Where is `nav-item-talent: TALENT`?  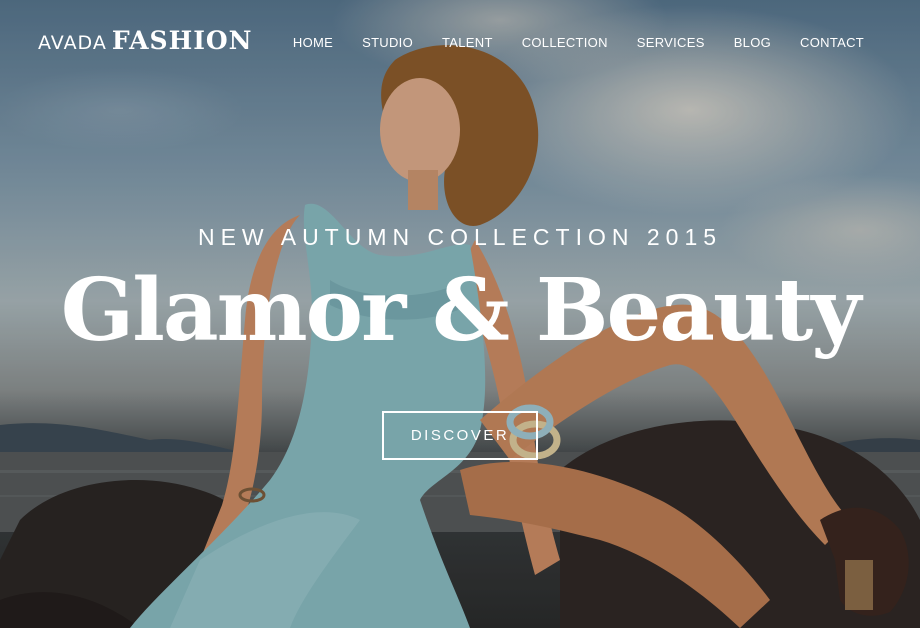
nav-item-talent: TALENT is located at coordinates (467, 42).